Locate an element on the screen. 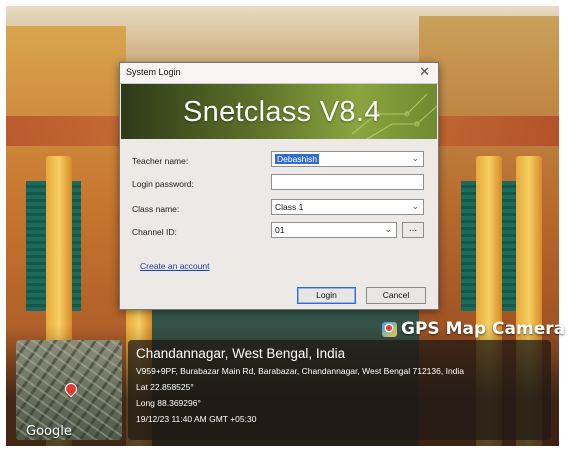  app-title: Snetclass V8.4 is located at coordinates (282, 112).